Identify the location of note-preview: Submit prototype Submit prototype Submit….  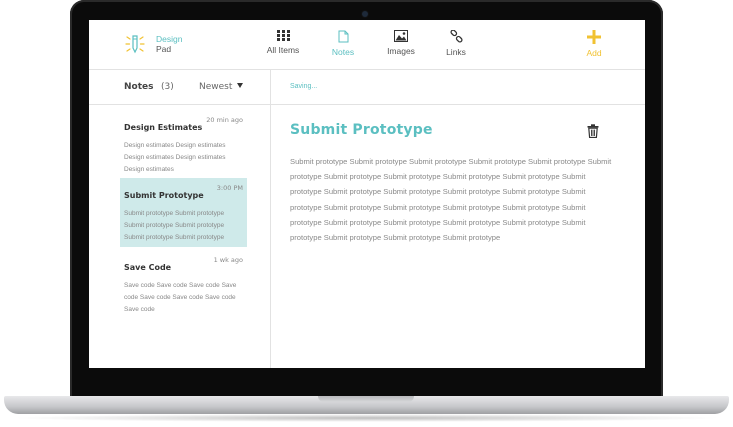
(174, 225).